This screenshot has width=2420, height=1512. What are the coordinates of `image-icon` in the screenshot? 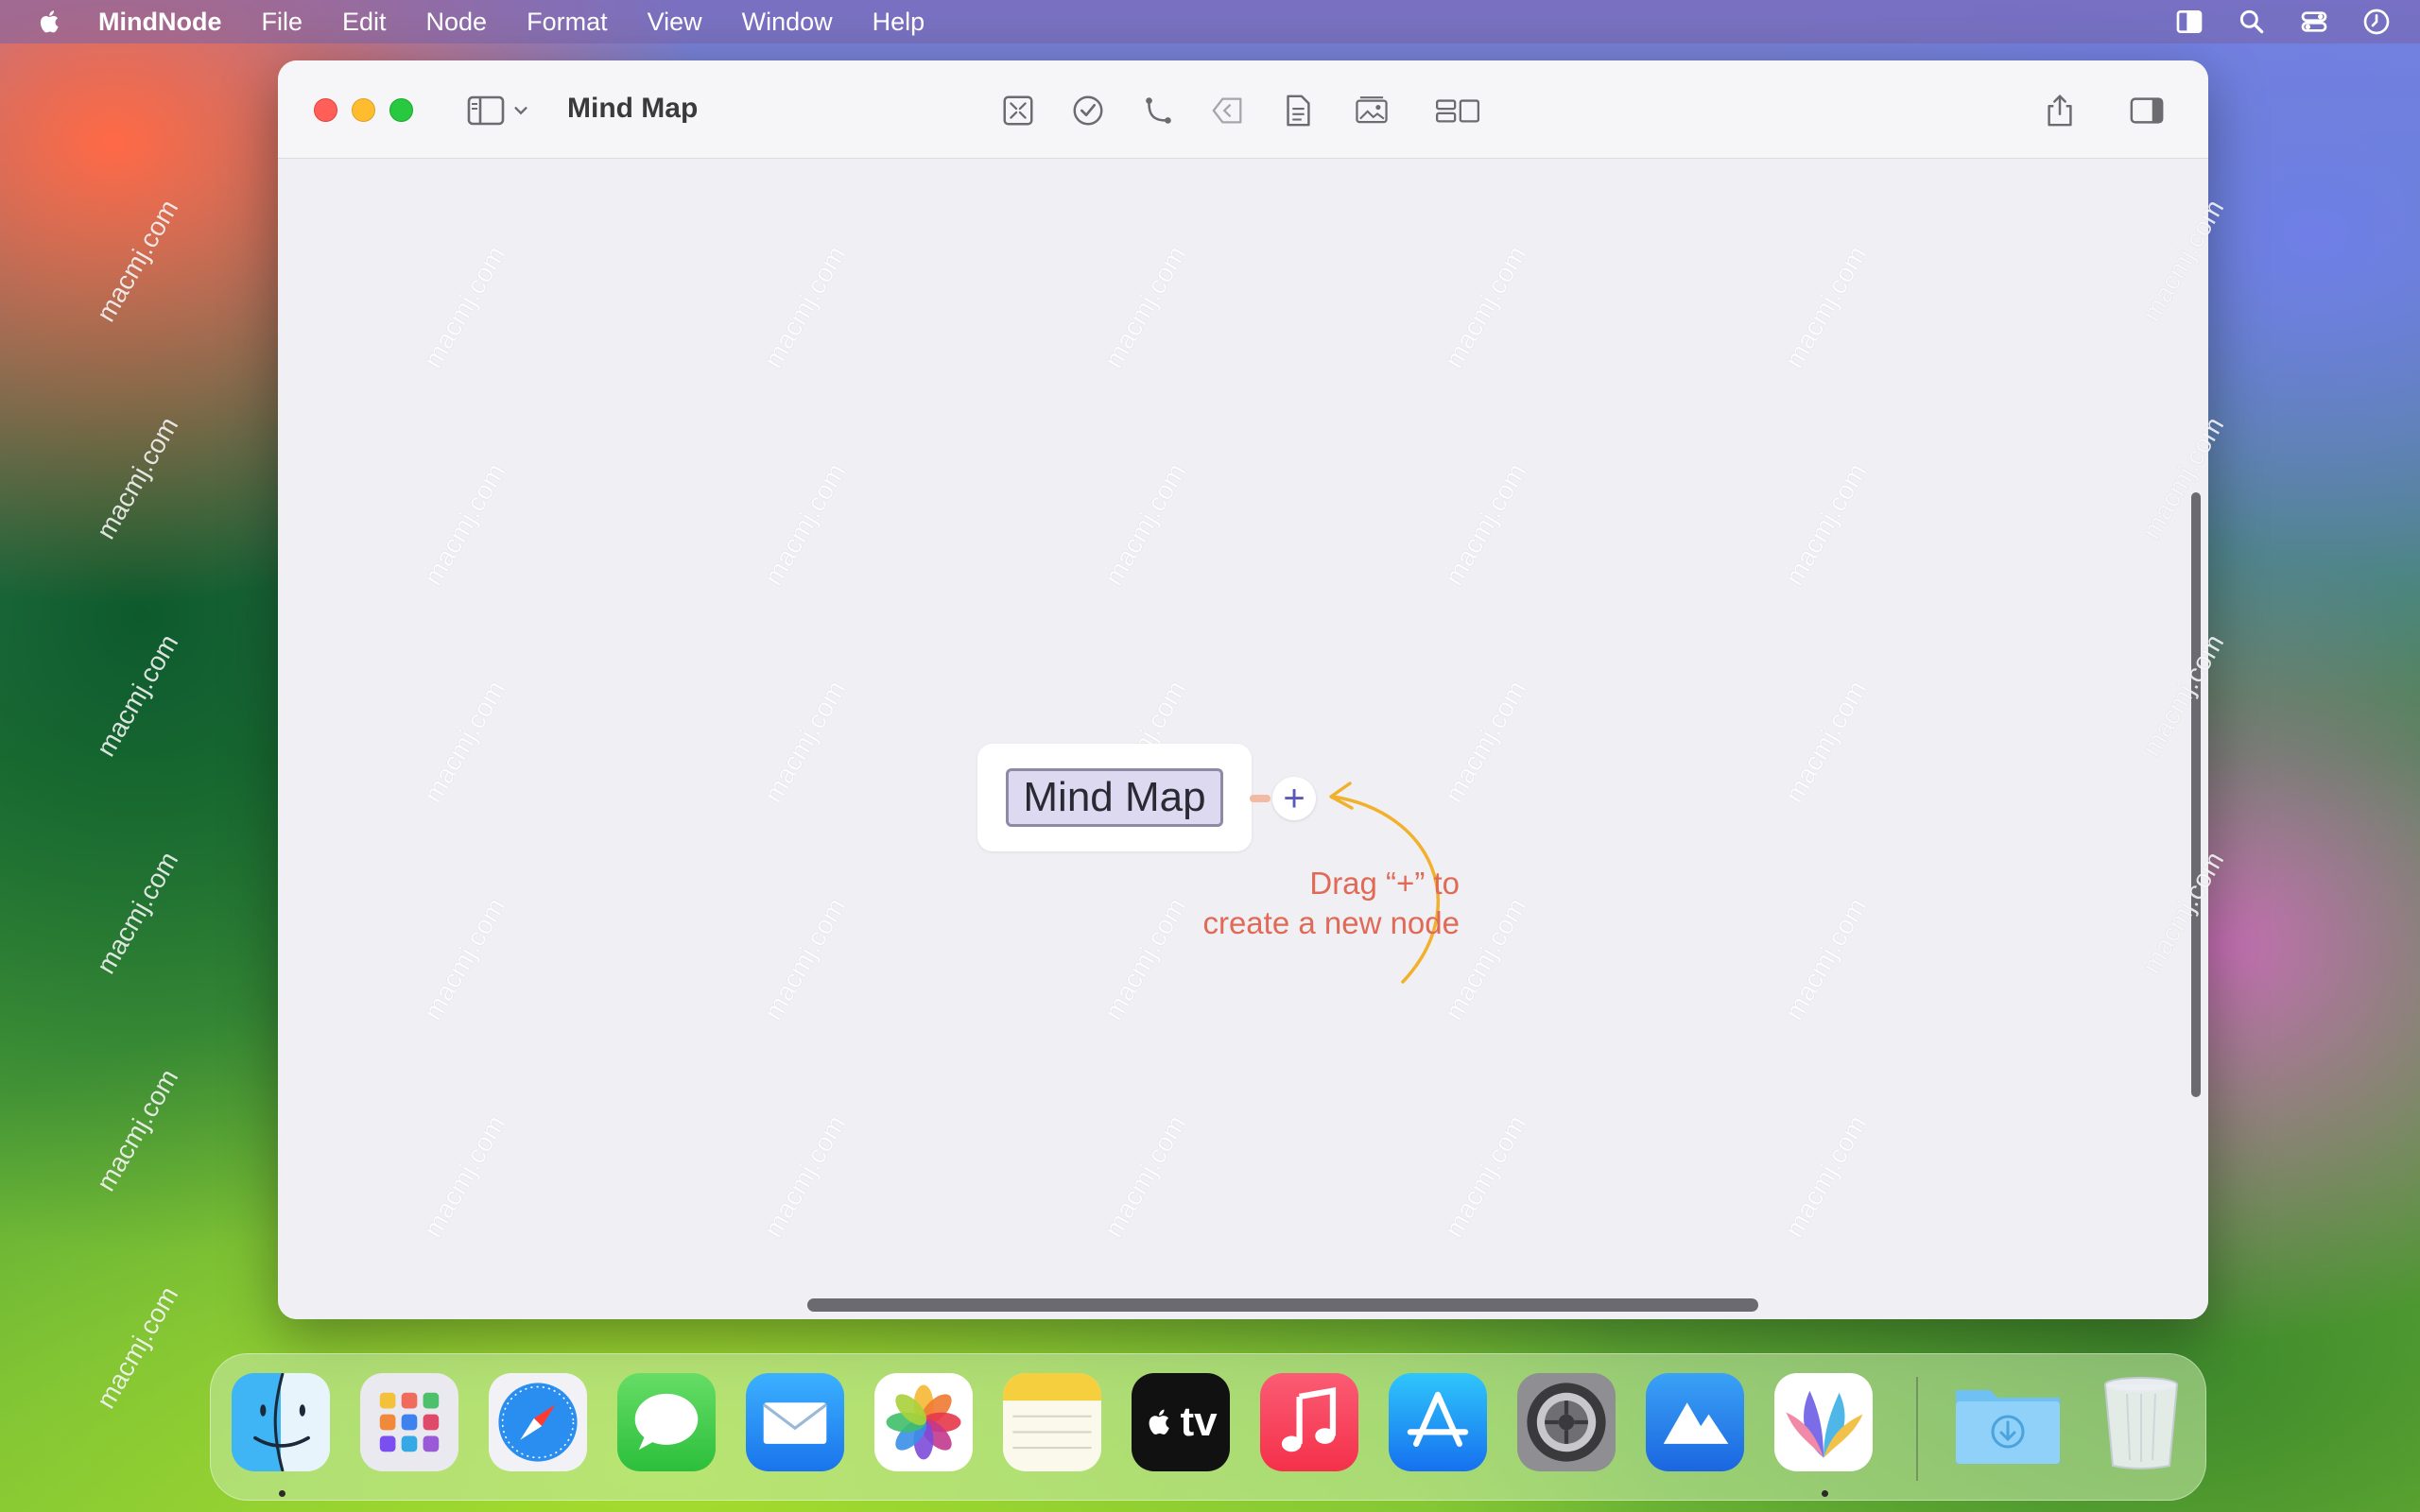 It's located at (1372, 110).